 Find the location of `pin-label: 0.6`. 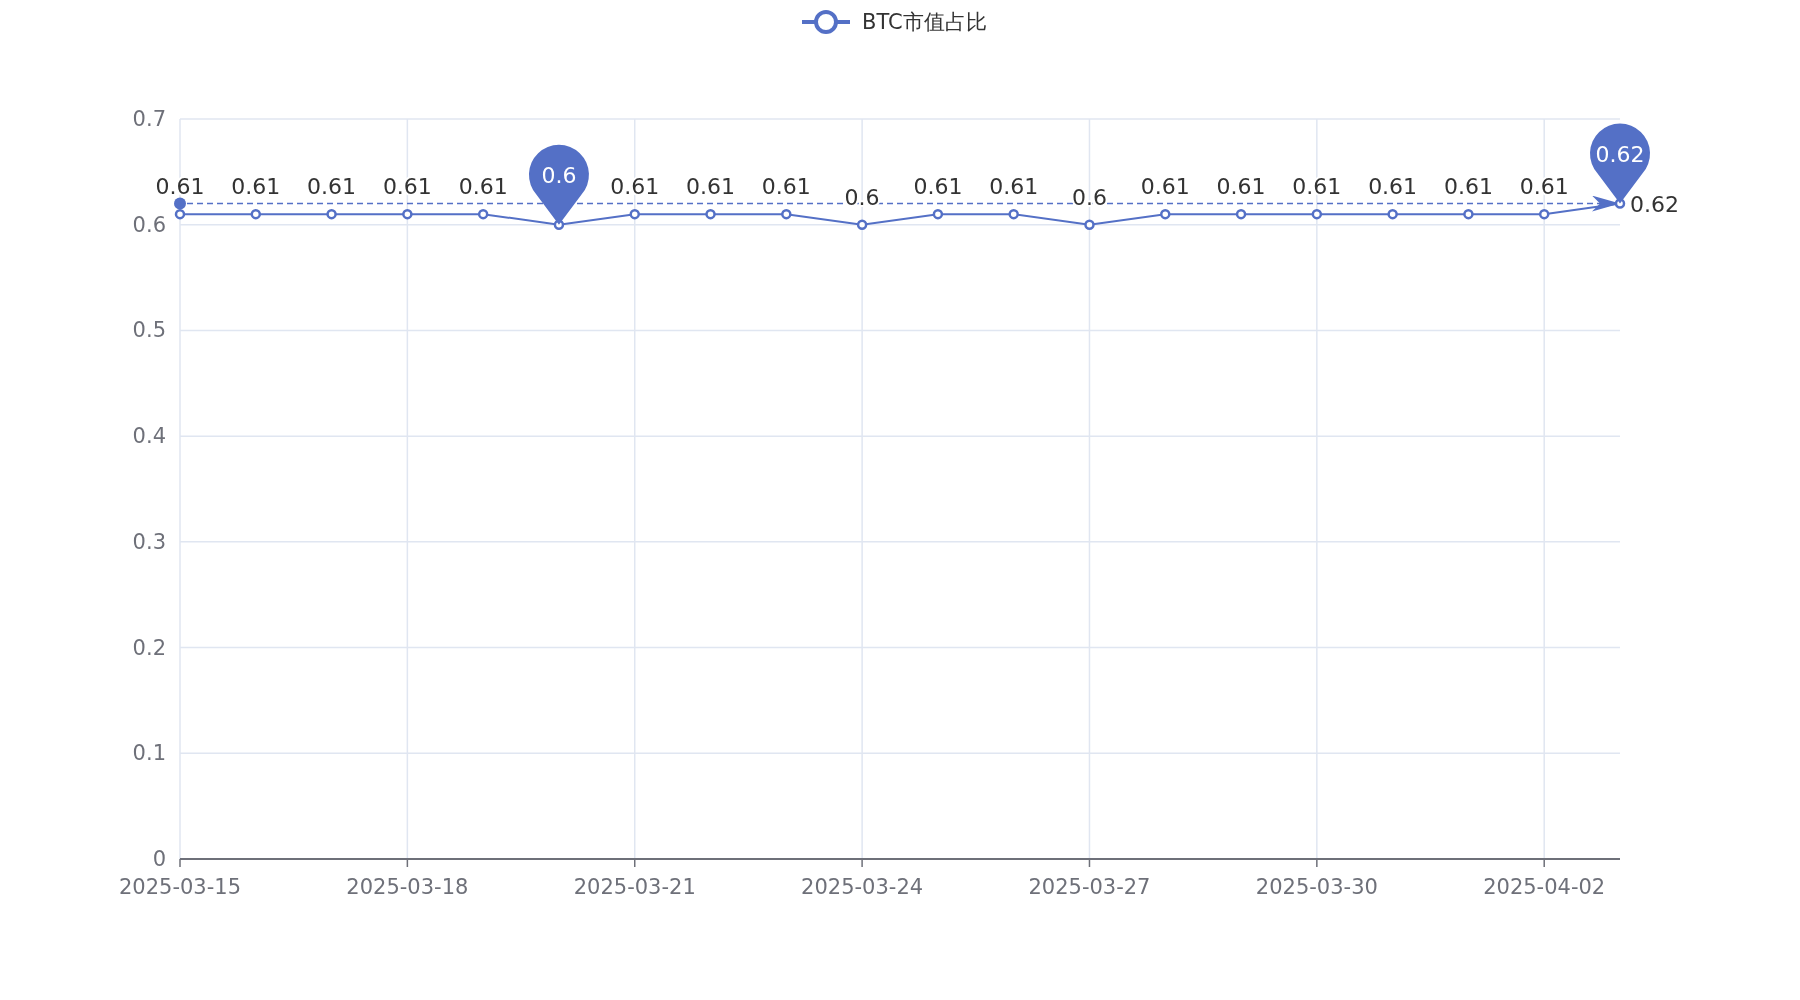

pin-label: 0.6 is located at coordinates (559, 175).